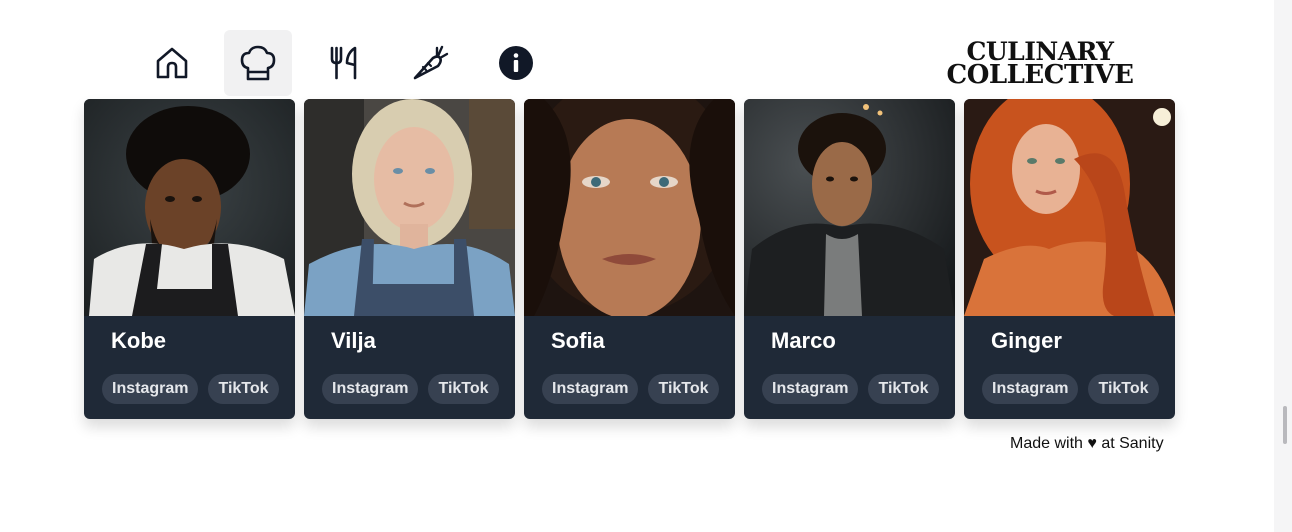 This screenshot has height=532, width=1292. What do you see at coordinates (1026, 340) in the screenshot?
I see `chef-name: Ginger` at bounding box center [1026, 340].